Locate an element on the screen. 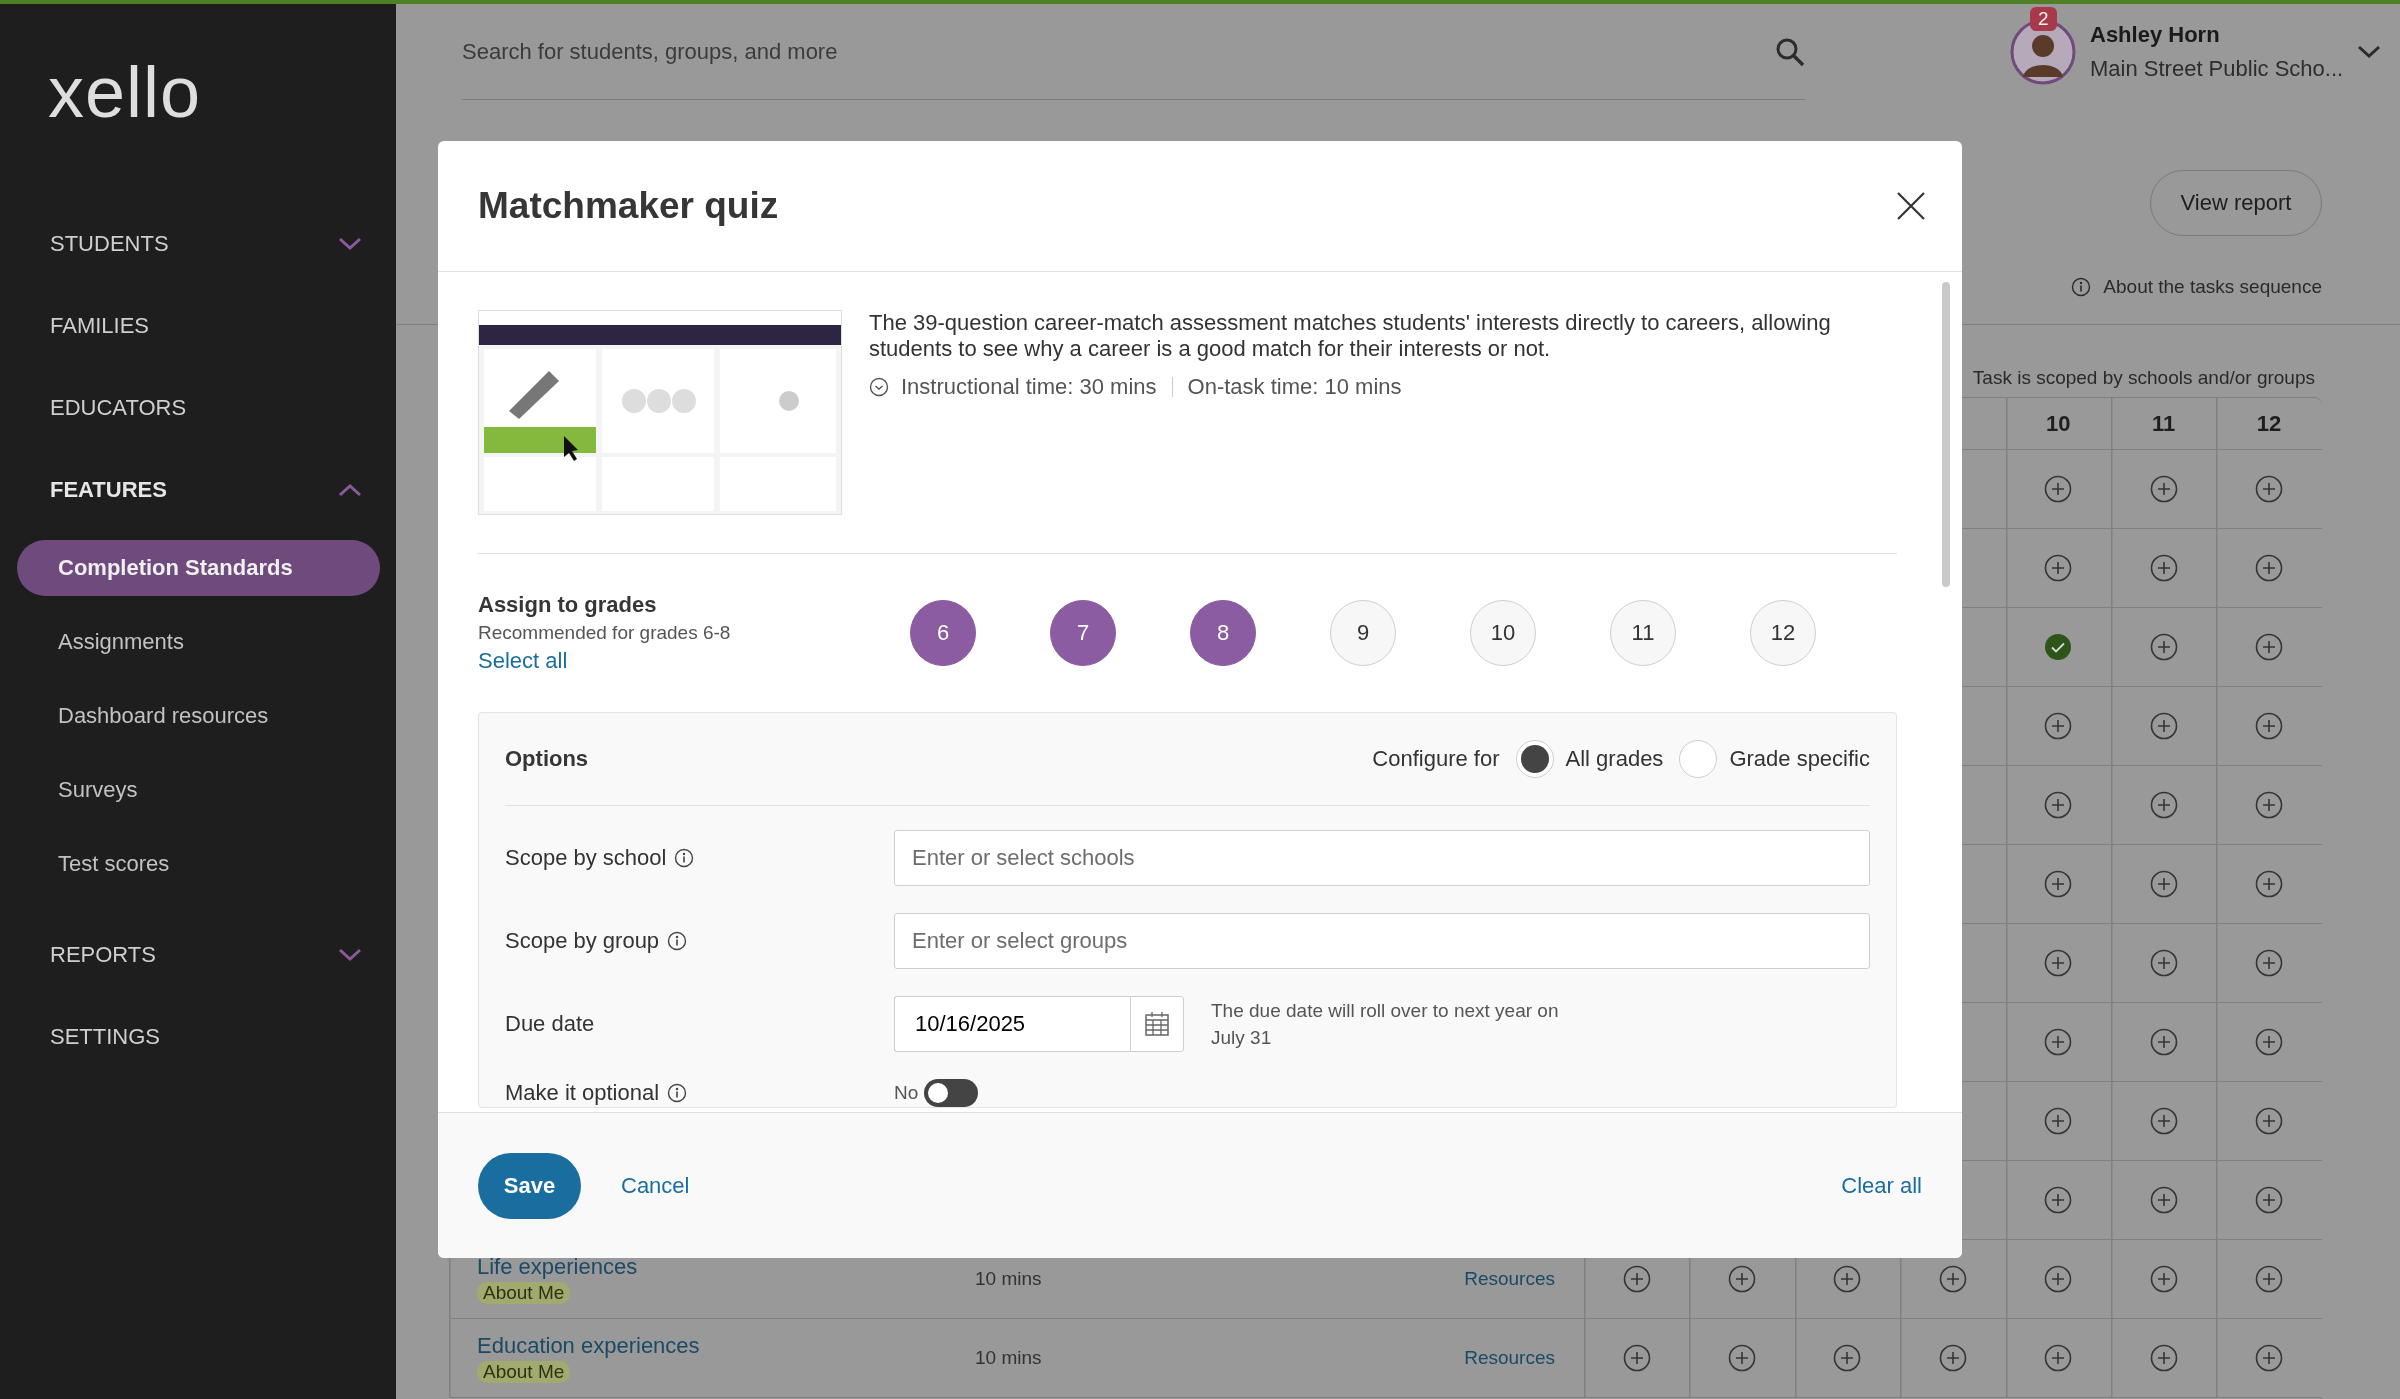 The image size is (2400, 1399). toggle-switch is located at coordinates (951, 1093).